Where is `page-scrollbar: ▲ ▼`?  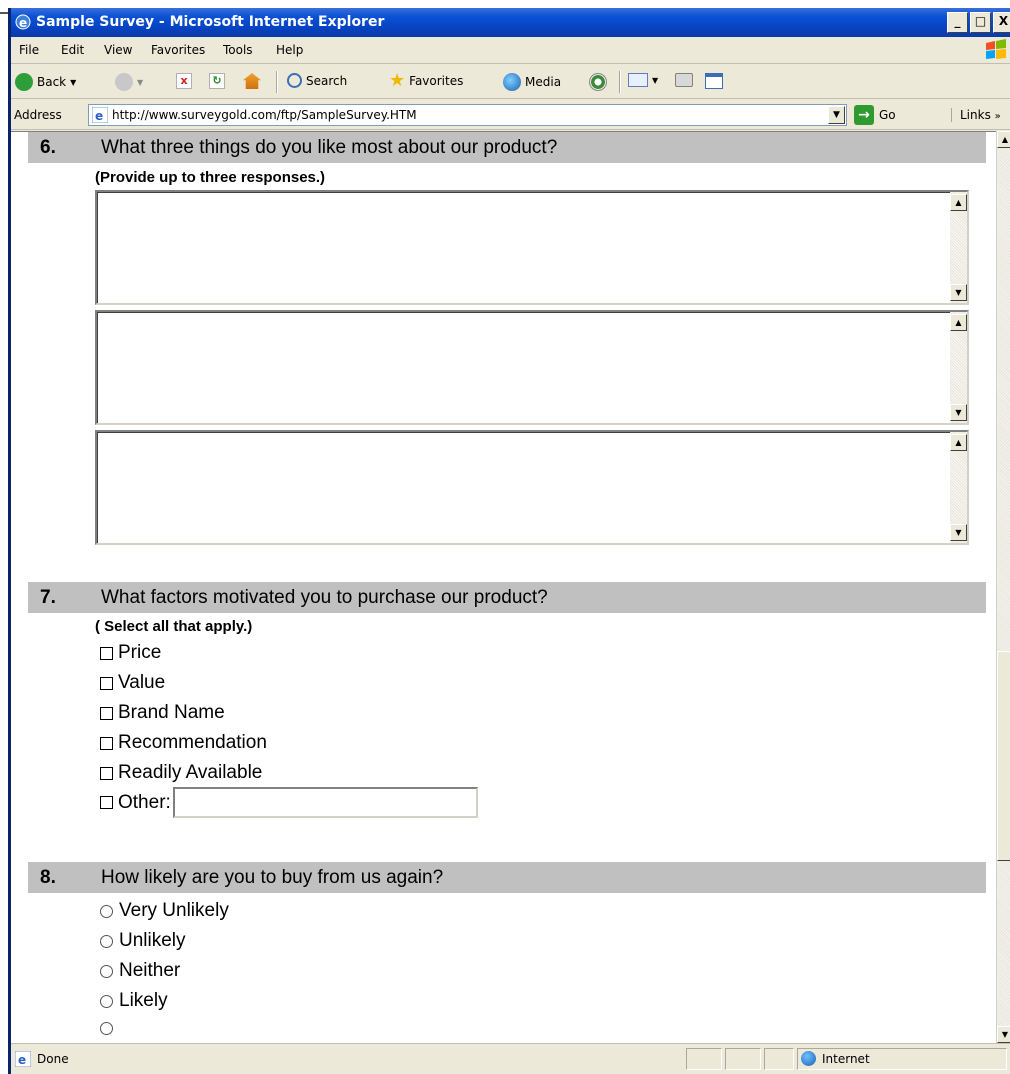 page-scrollbar: ▲ ▼ is located at coordinates (1003, 587).